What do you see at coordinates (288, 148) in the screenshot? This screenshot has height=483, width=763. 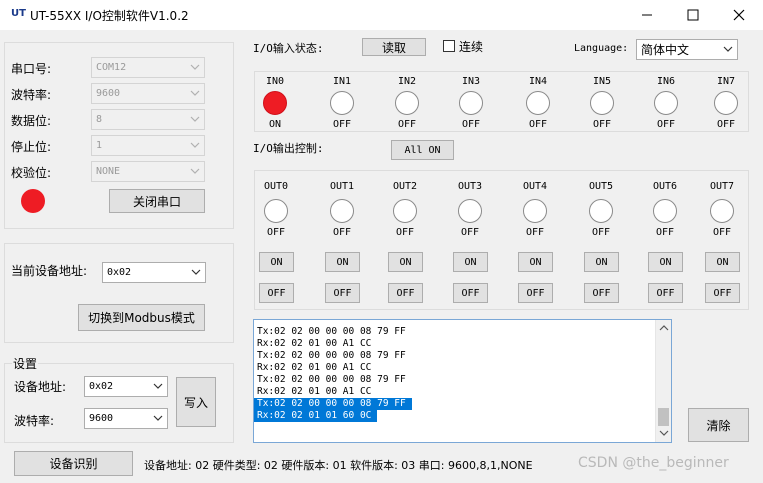 I see `output-control-label: I/O输出控制:` at bounding box center [288, 148].